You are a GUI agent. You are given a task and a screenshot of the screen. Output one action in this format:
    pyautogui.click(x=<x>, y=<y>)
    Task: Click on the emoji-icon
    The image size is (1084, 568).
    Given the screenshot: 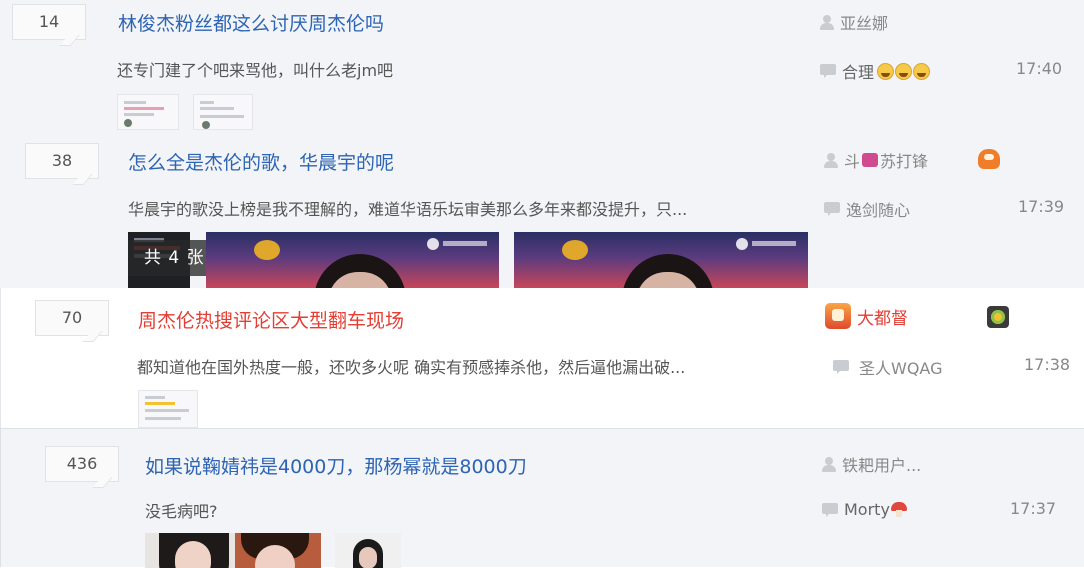 What is the action you would take?
    pyautogui.click(x=903, y=71)
    